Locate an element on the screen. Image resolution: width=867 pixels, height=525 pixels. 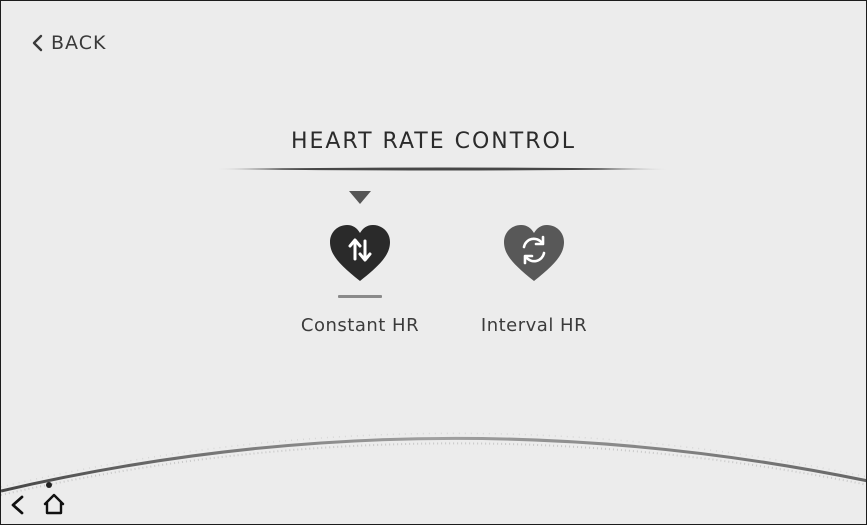
title-divider is located at coordinates (442, 169).